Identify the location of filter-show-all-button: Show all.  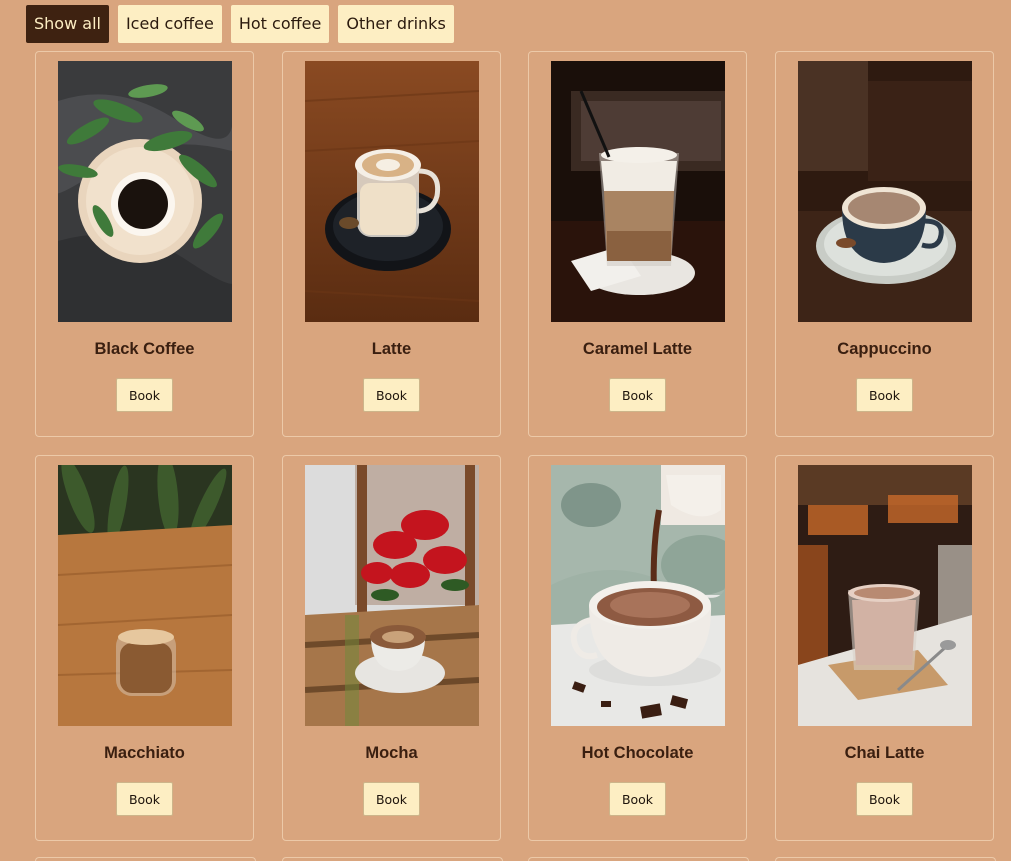
(67, 24).